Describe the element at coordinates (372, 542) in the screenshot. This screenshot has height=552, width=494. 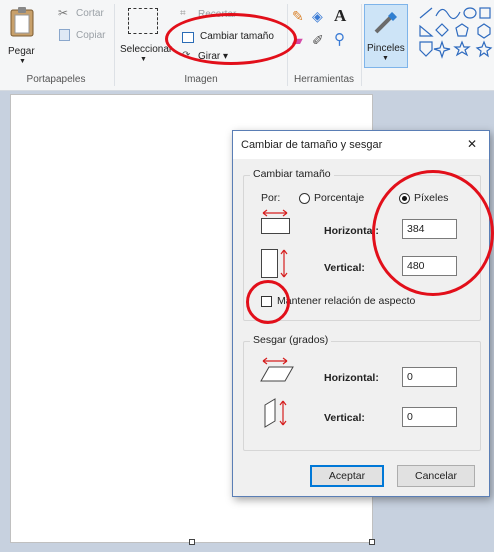
I see `resize-handle-corner` at that location.